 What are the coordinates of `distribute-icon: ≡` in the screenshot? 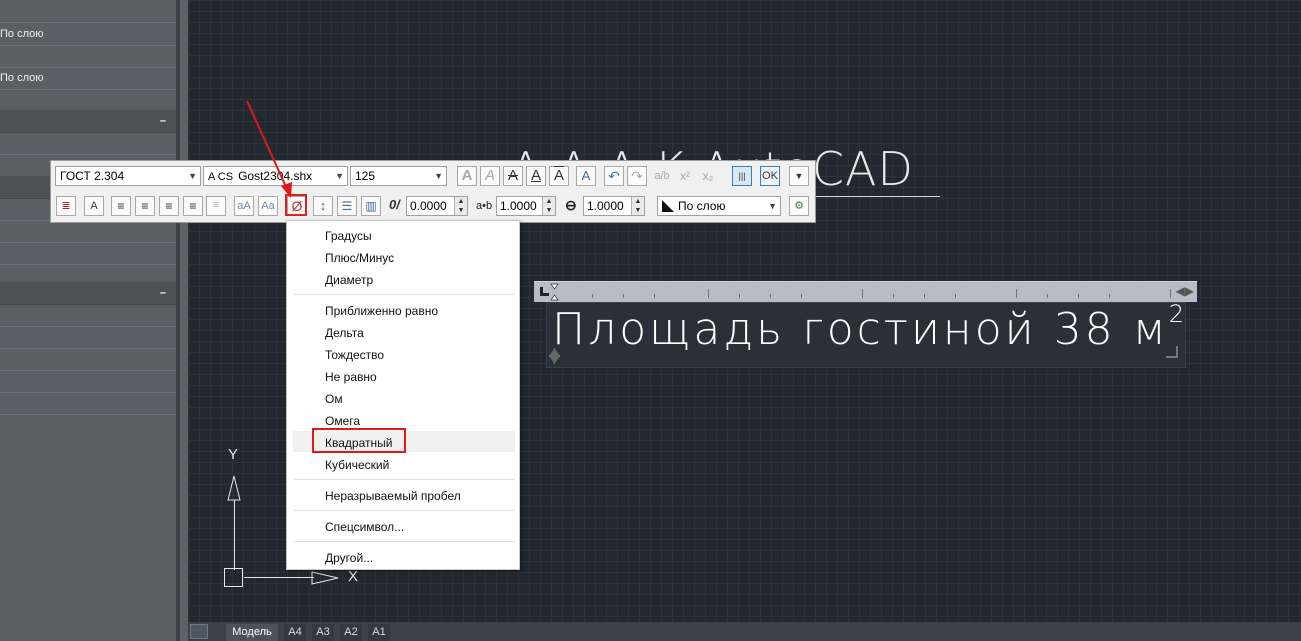 It's located at (216, 206).